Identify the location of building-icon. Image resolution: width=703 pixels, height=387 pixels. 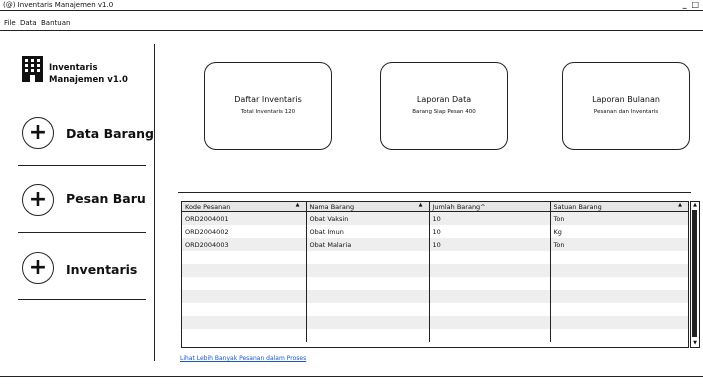
(32, 69).